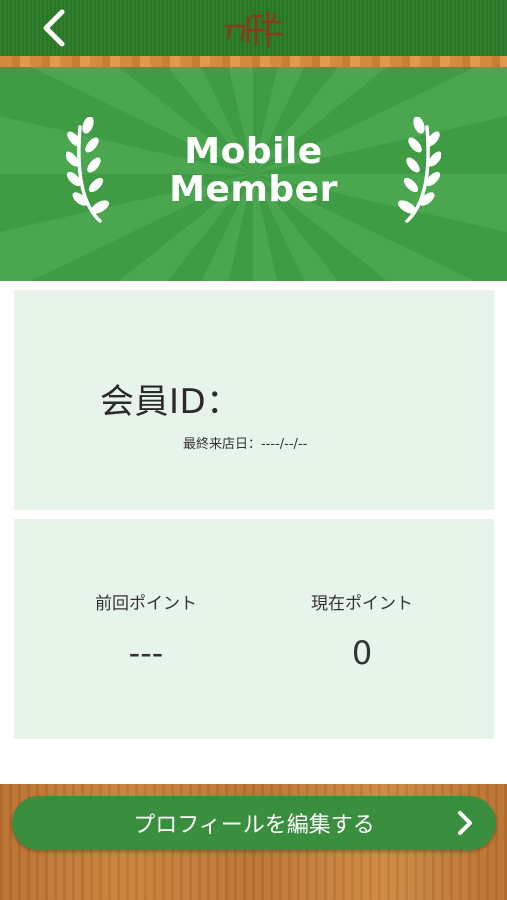  I want to click on previous-points-value: ---, so click(146, 653).